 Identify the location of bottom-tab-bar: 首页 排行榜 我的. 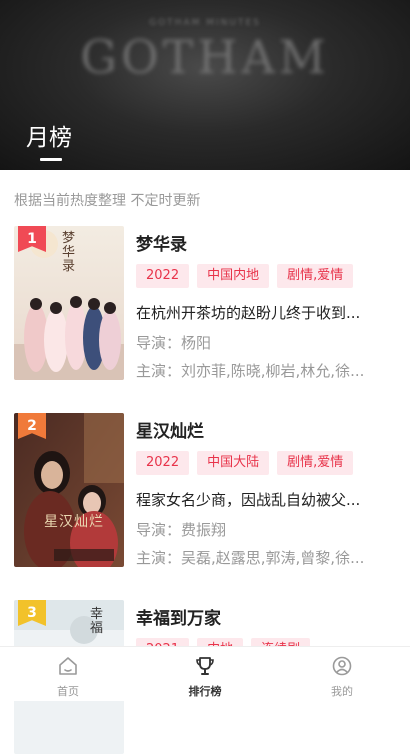
(205, 673).